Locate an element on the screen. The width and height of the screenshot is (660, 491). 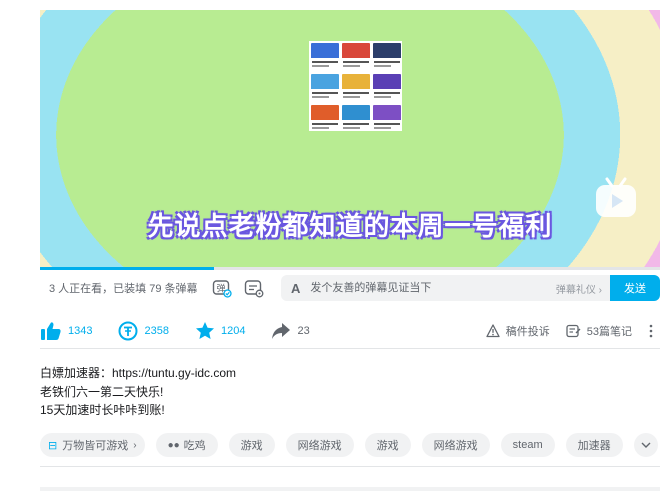
star-icon is located at coordinates (204, 330).